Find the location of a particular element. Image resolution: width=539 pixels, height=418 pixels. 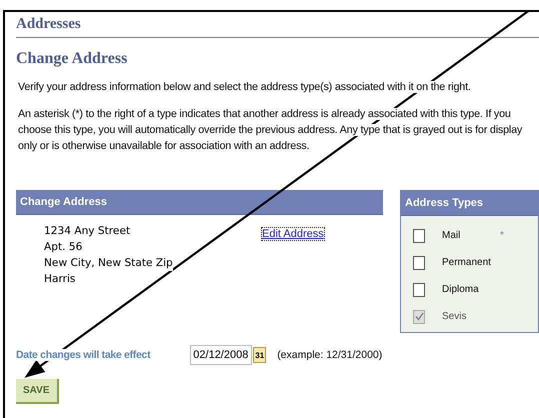

instruction-text: An asterisk (*) to the right of a type indicates that another address is already associated with this type. If you choose this type, you will automatically override the previous address. Any type that is grayed out is for display only or is otherwise unavailable for association with an address. is located at coordinates (271, 130).